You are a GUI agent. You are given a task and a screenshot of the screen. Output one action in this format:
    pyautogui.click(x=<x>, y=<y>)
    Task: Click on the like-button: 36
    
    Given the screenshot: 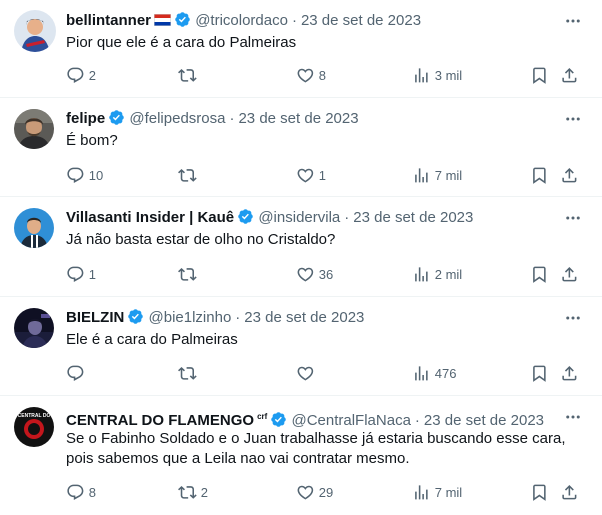 What is the action you would take?
    pyautogui.click(x=314, y=274)
    